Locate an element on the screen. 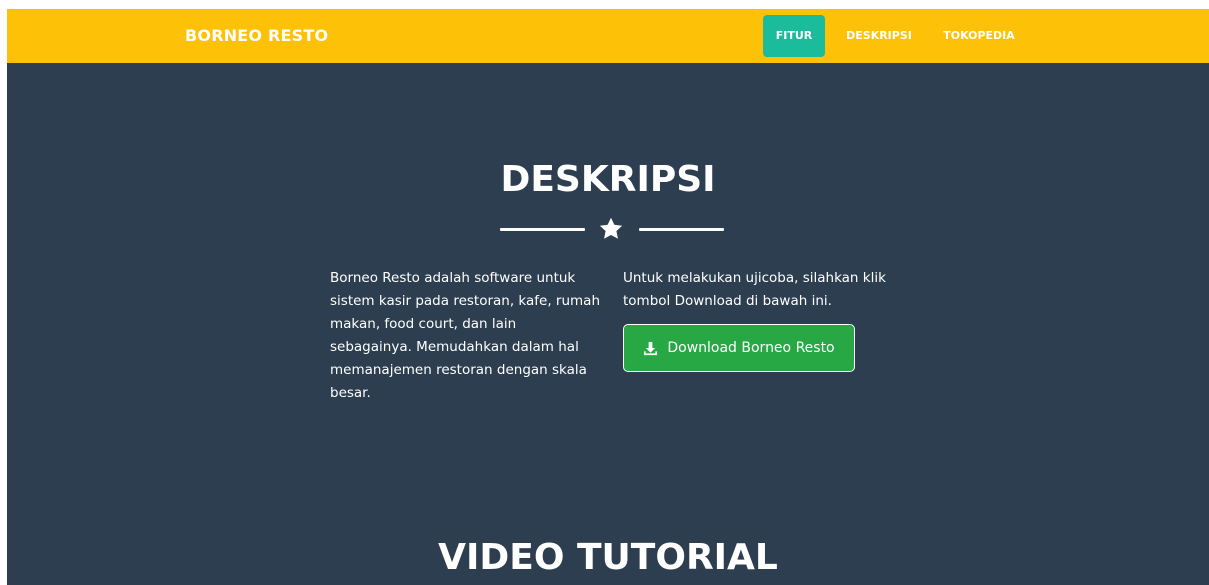 This screenshot has height=585, width=1209. divider-line-left is located at coordinates (542, 229).